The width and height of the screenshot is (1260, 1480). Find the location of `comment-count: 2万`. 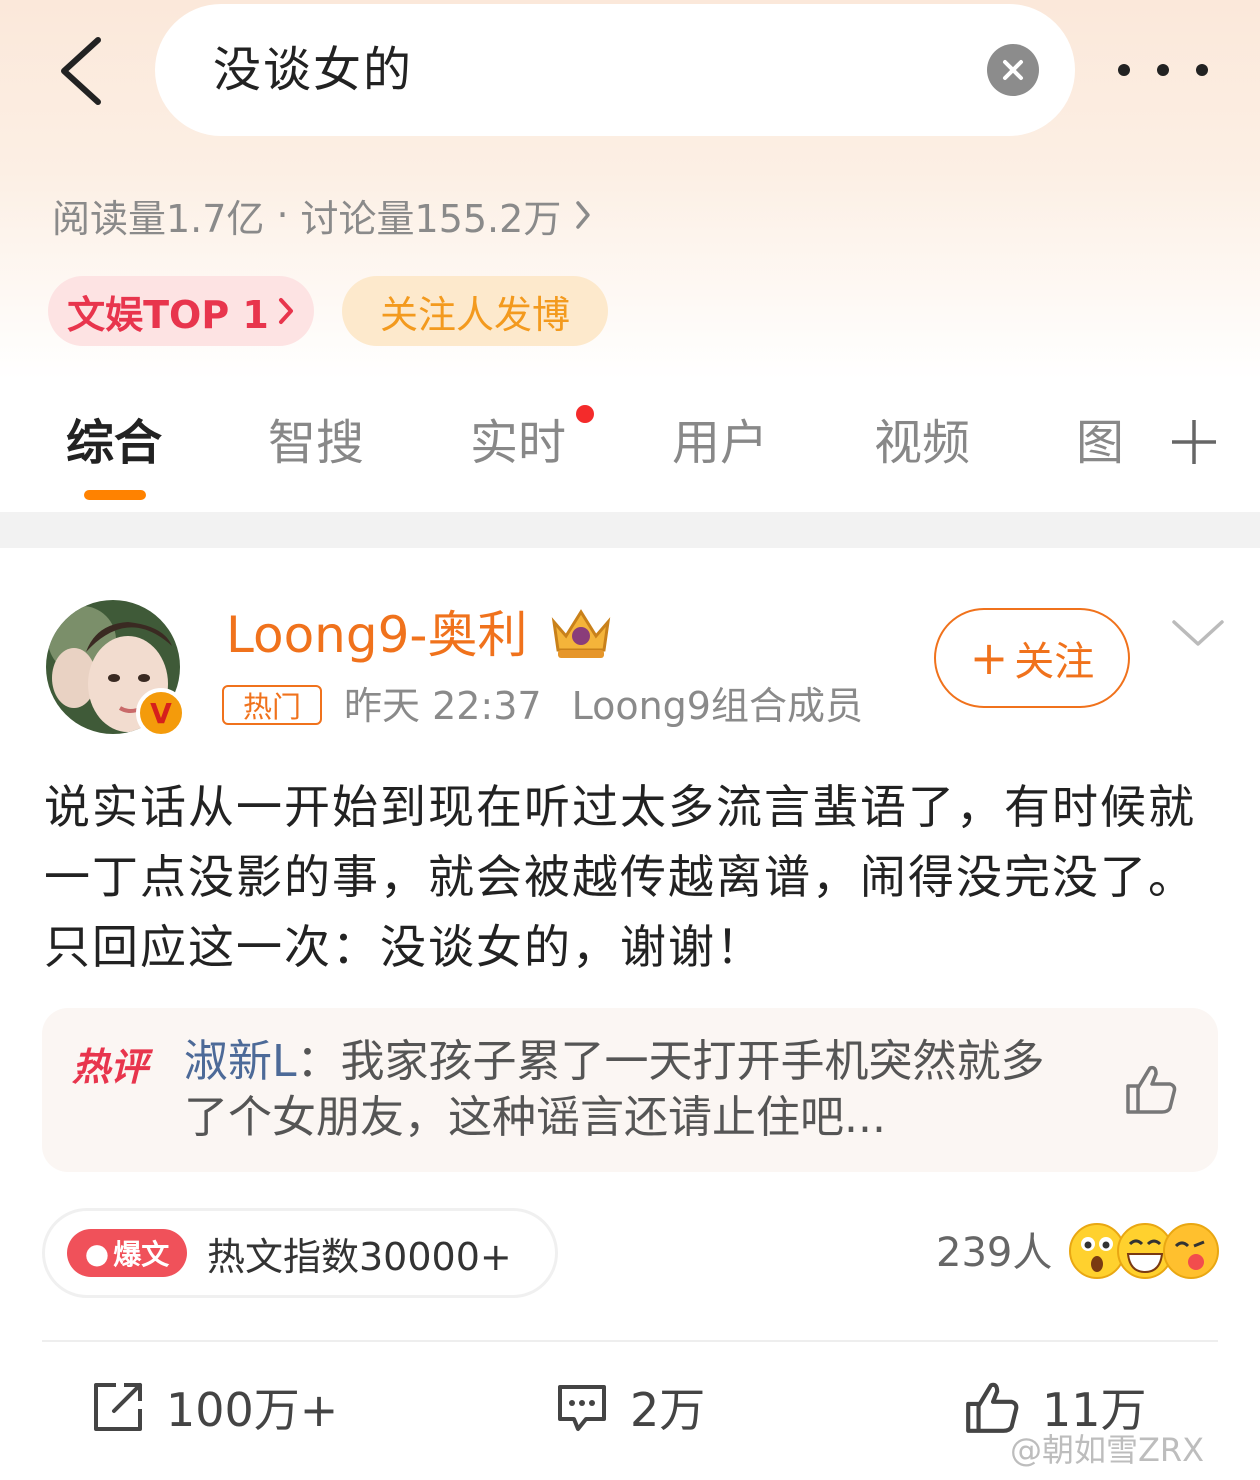

comment-count: 2万 is located at coordinates (668, 1410).